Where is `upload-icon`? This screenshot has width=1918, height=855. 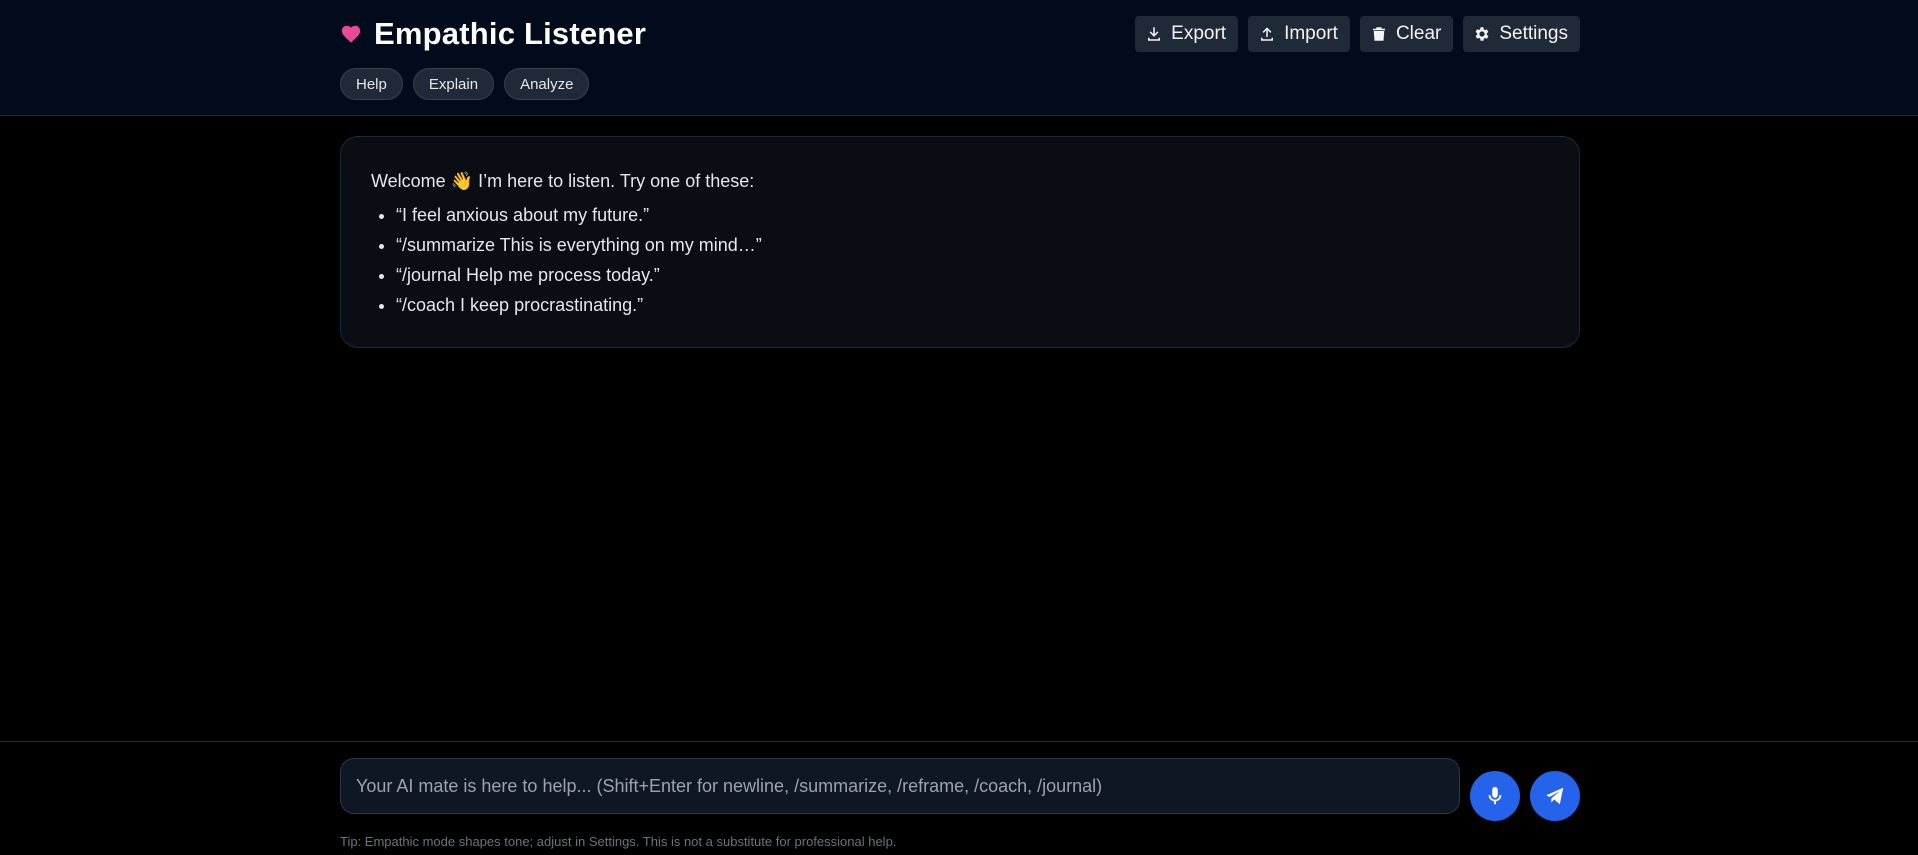 upload-icon is located at coordinates (1267, 34).